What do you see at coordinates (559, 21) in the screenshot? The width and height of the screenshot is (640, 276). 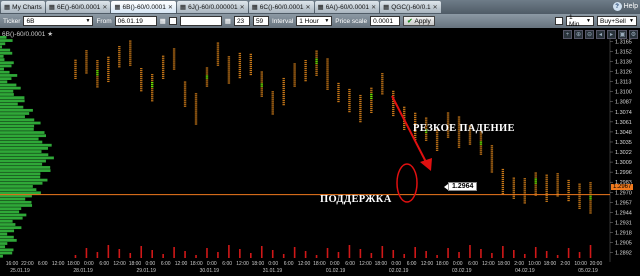 I see `option-checkbox` at bounding box center [559, 21].